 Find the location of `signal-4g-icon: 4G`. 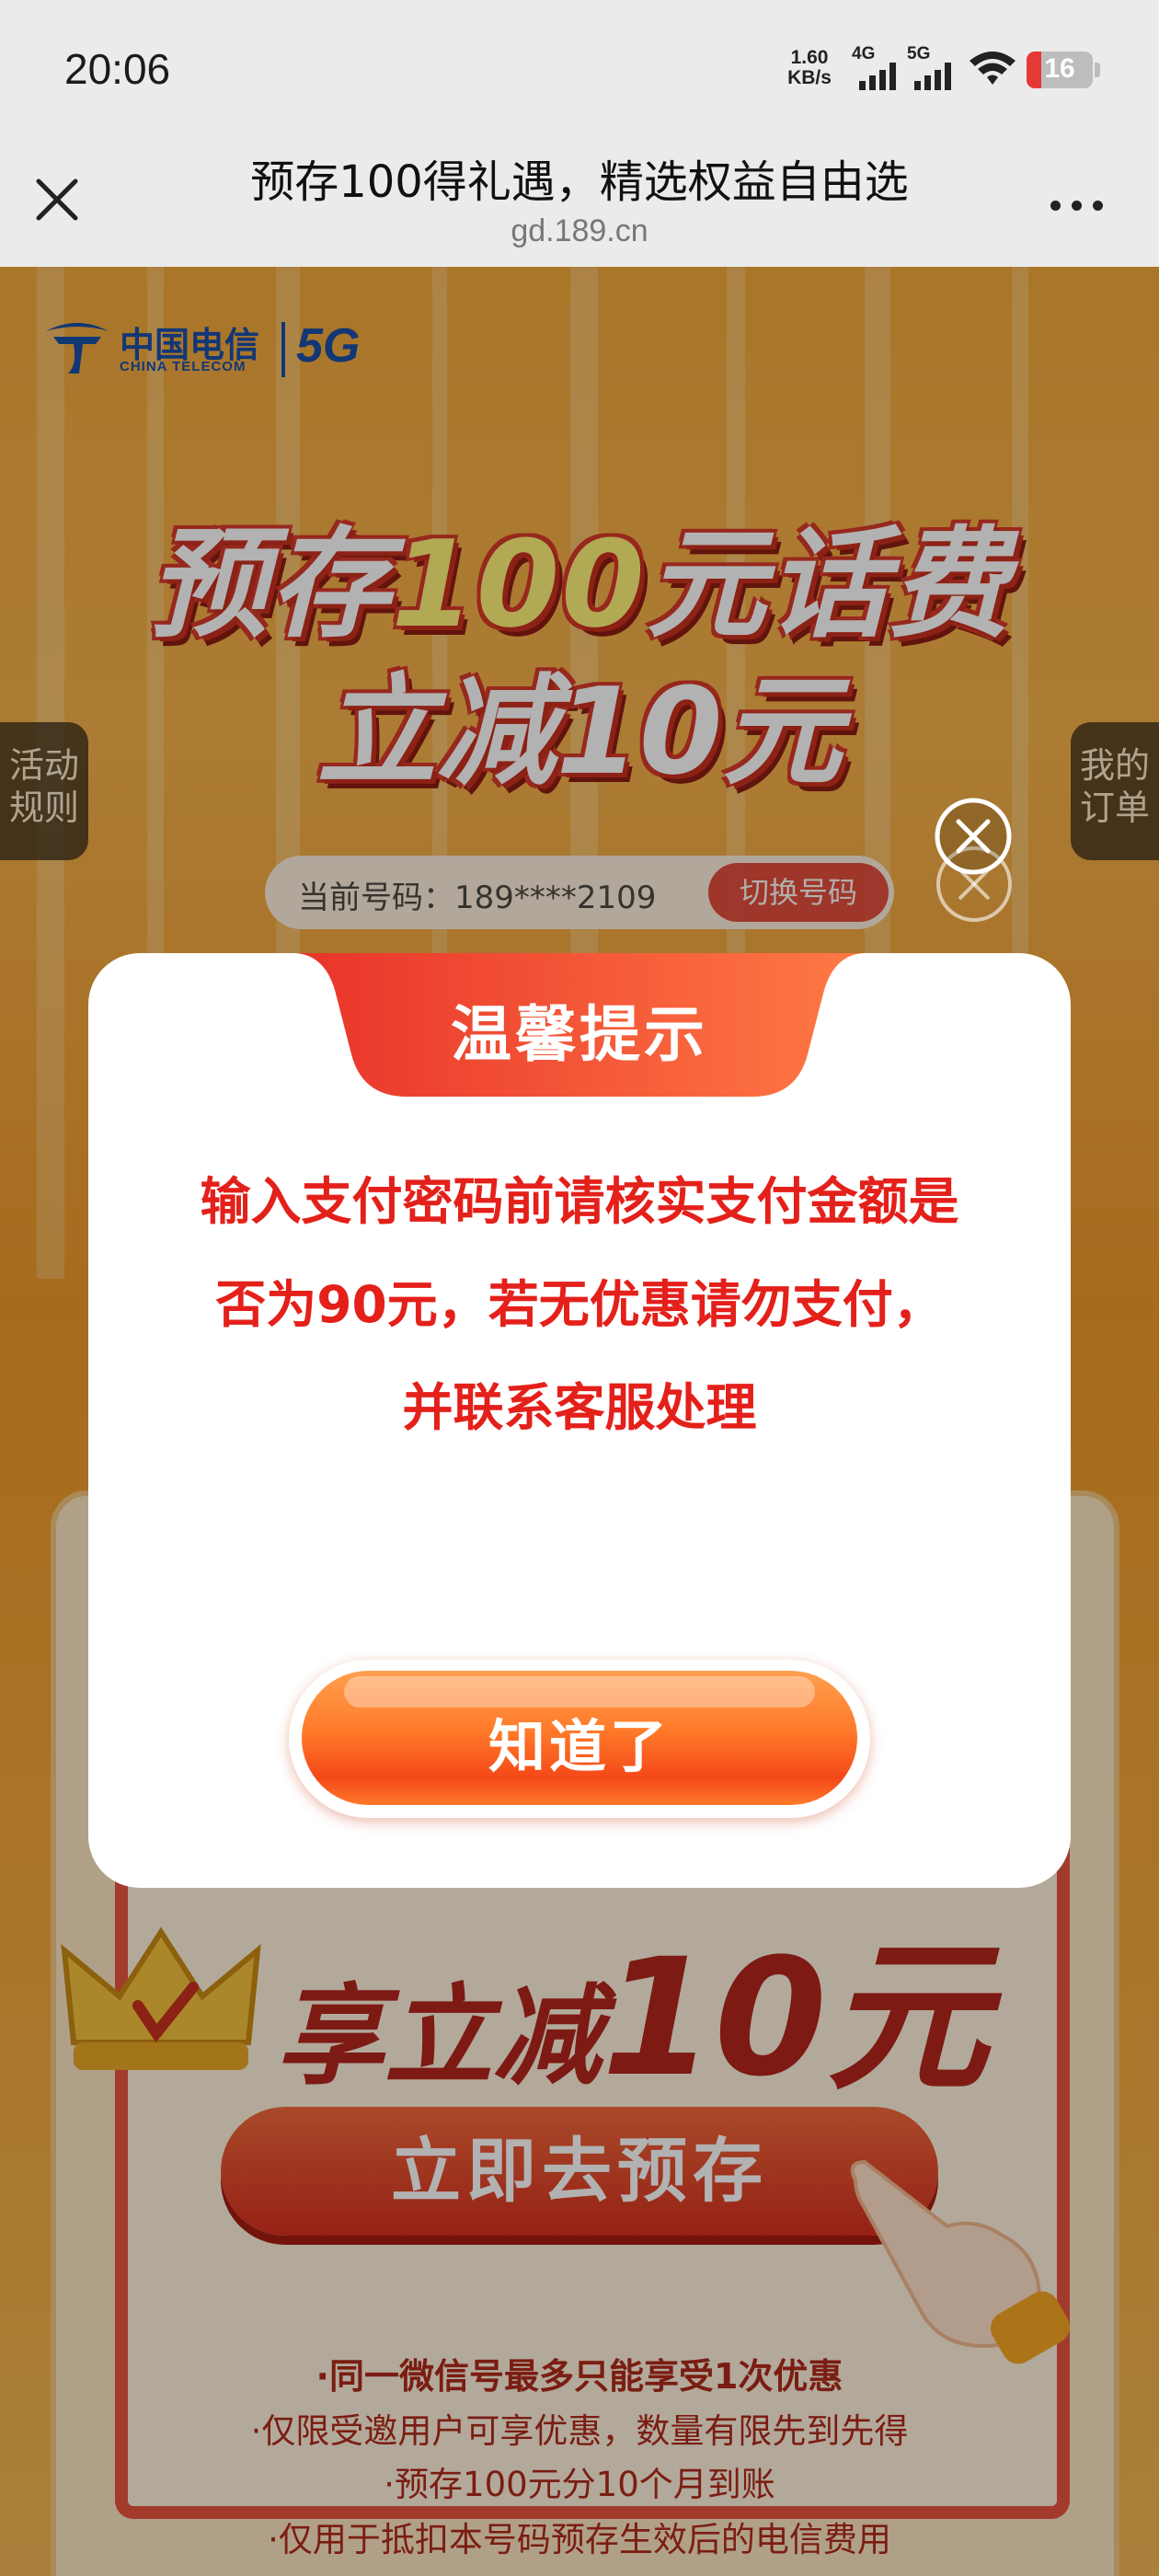

signal-4g-icon: 4G is located at coordinates (879, 68).